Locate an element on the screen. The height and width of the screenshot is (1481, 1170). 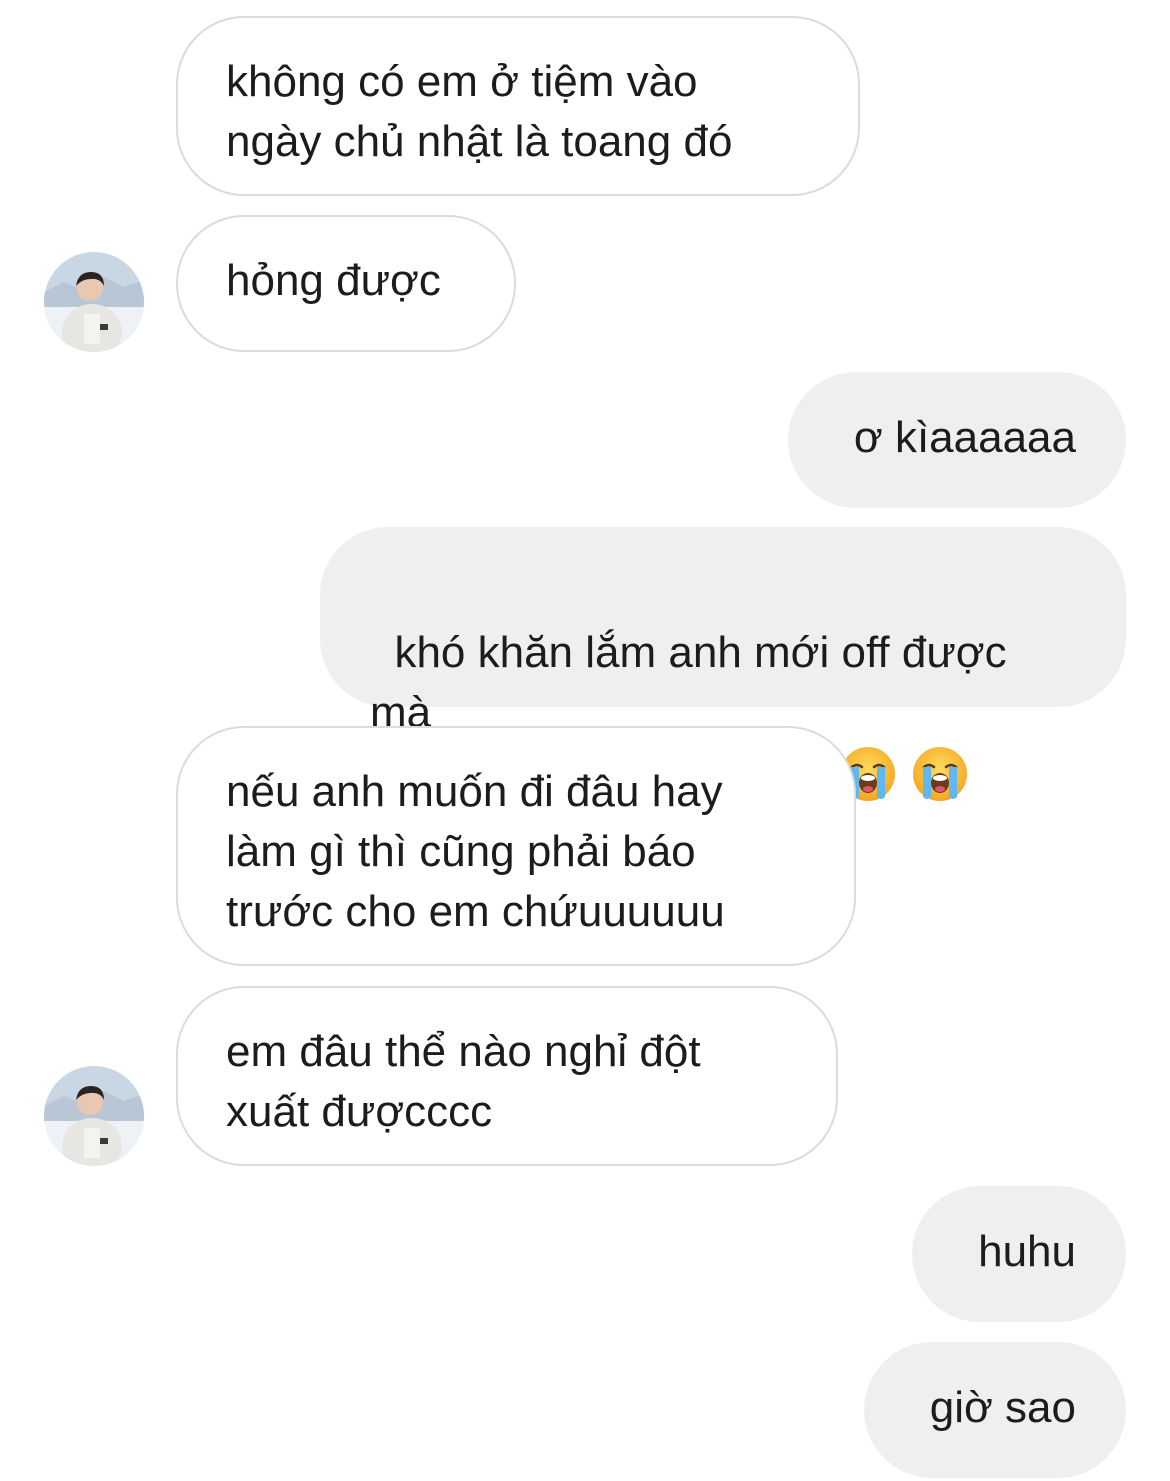
message-text: khó khăn lắm anh mới off được mà is located at coordinates (688, 682).